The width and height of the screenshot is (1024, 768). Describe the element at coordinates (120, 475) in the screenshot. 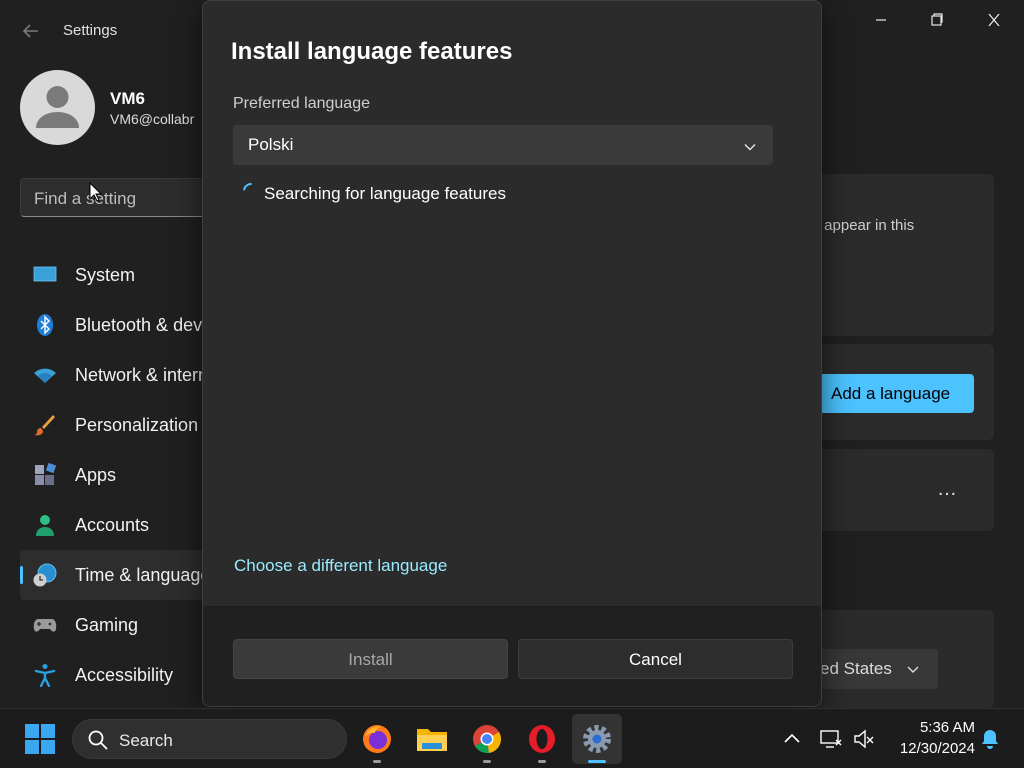

I see `sidebar-item-apps: Apps` at that location.